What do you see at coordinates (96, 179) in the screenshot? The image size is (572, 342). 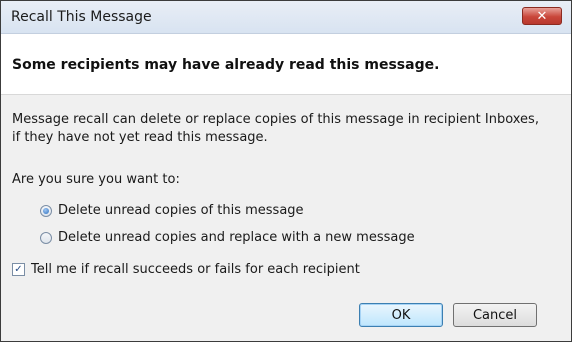 I see `question-label: Are you sure you want to:` at bounding box center [96, 179].